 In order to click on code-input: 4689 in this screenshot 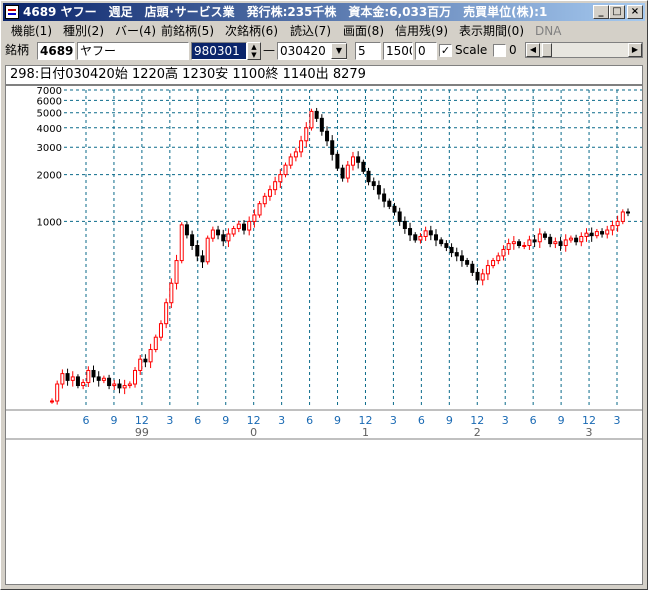, I will do `click(56, 51)`.